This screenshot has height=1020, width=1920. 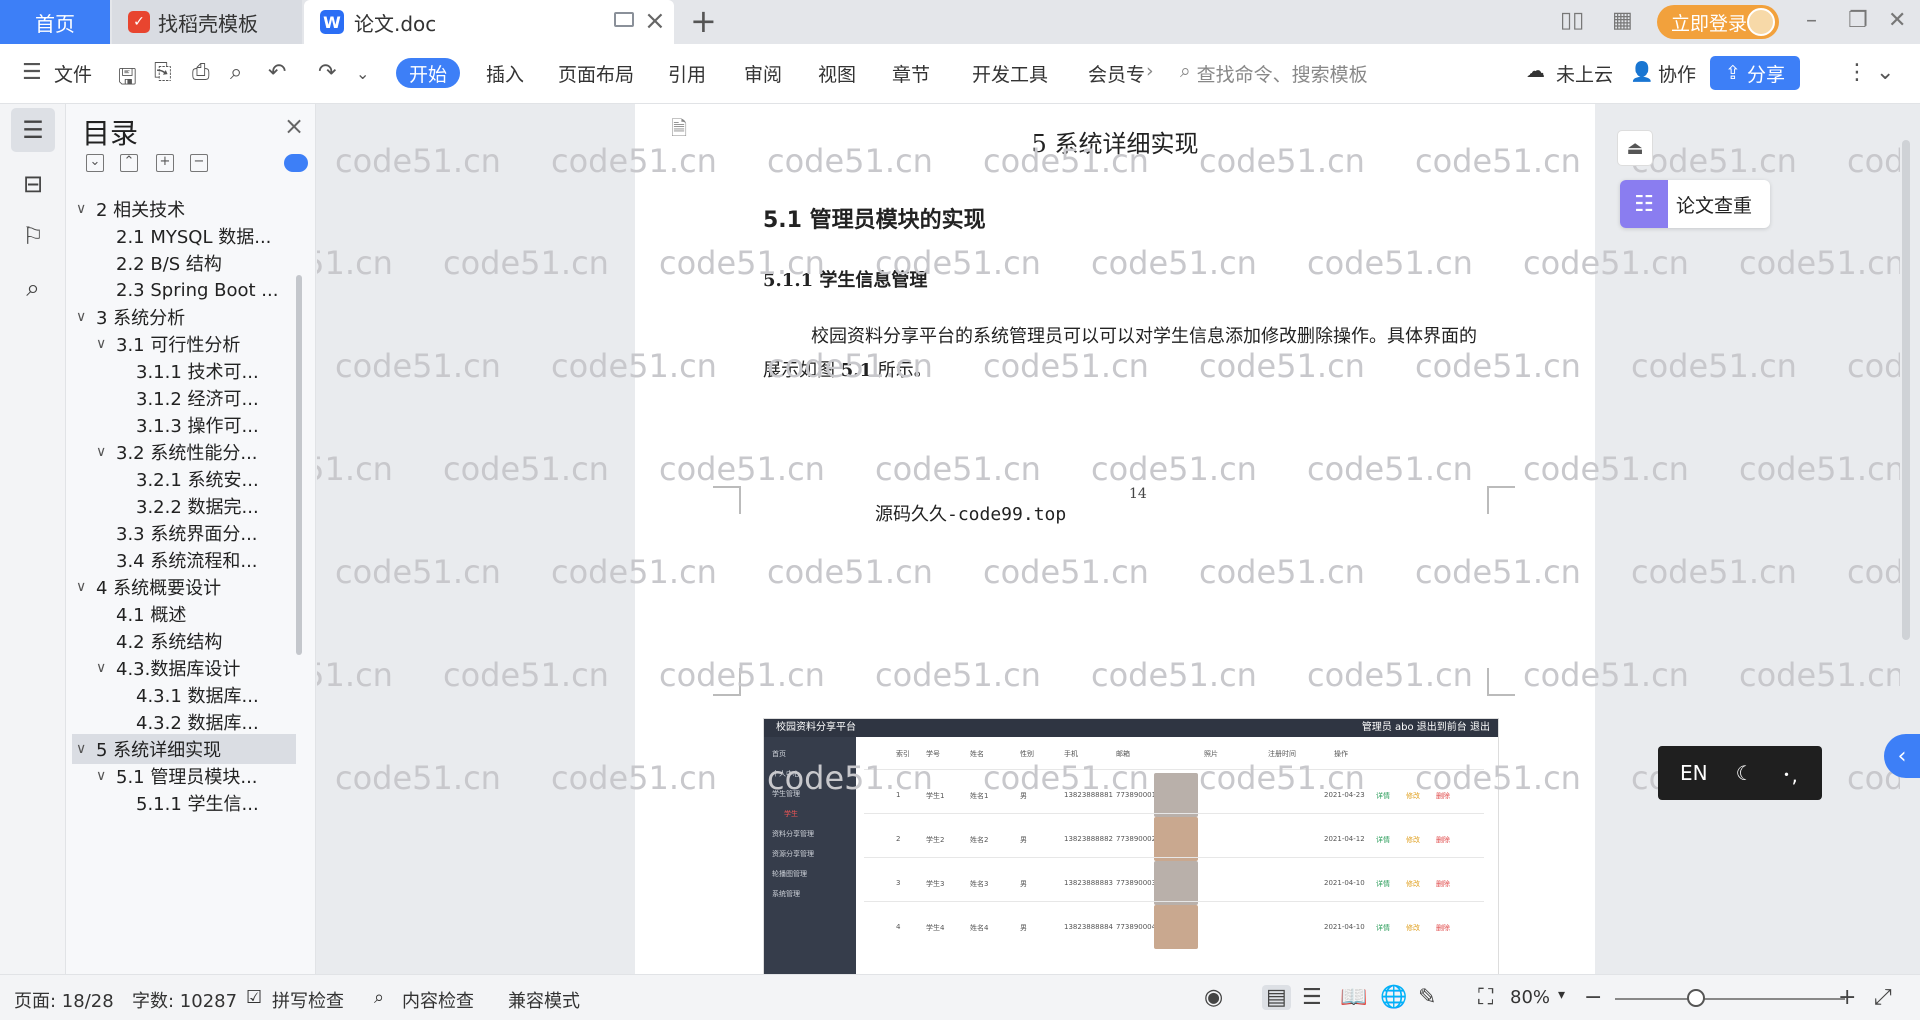 I want to click on tab-view: 视图, so click(x=837, y=73).